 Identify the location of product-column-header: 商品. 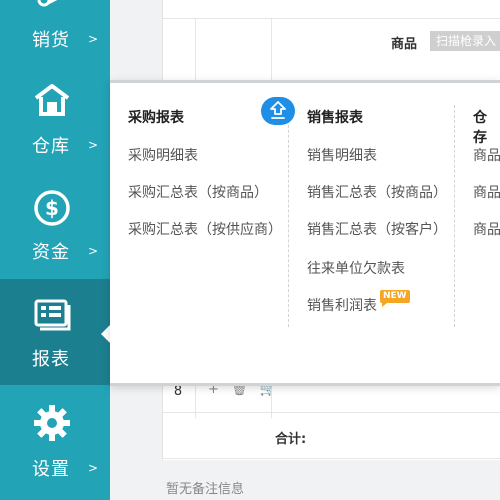
(404, 44).